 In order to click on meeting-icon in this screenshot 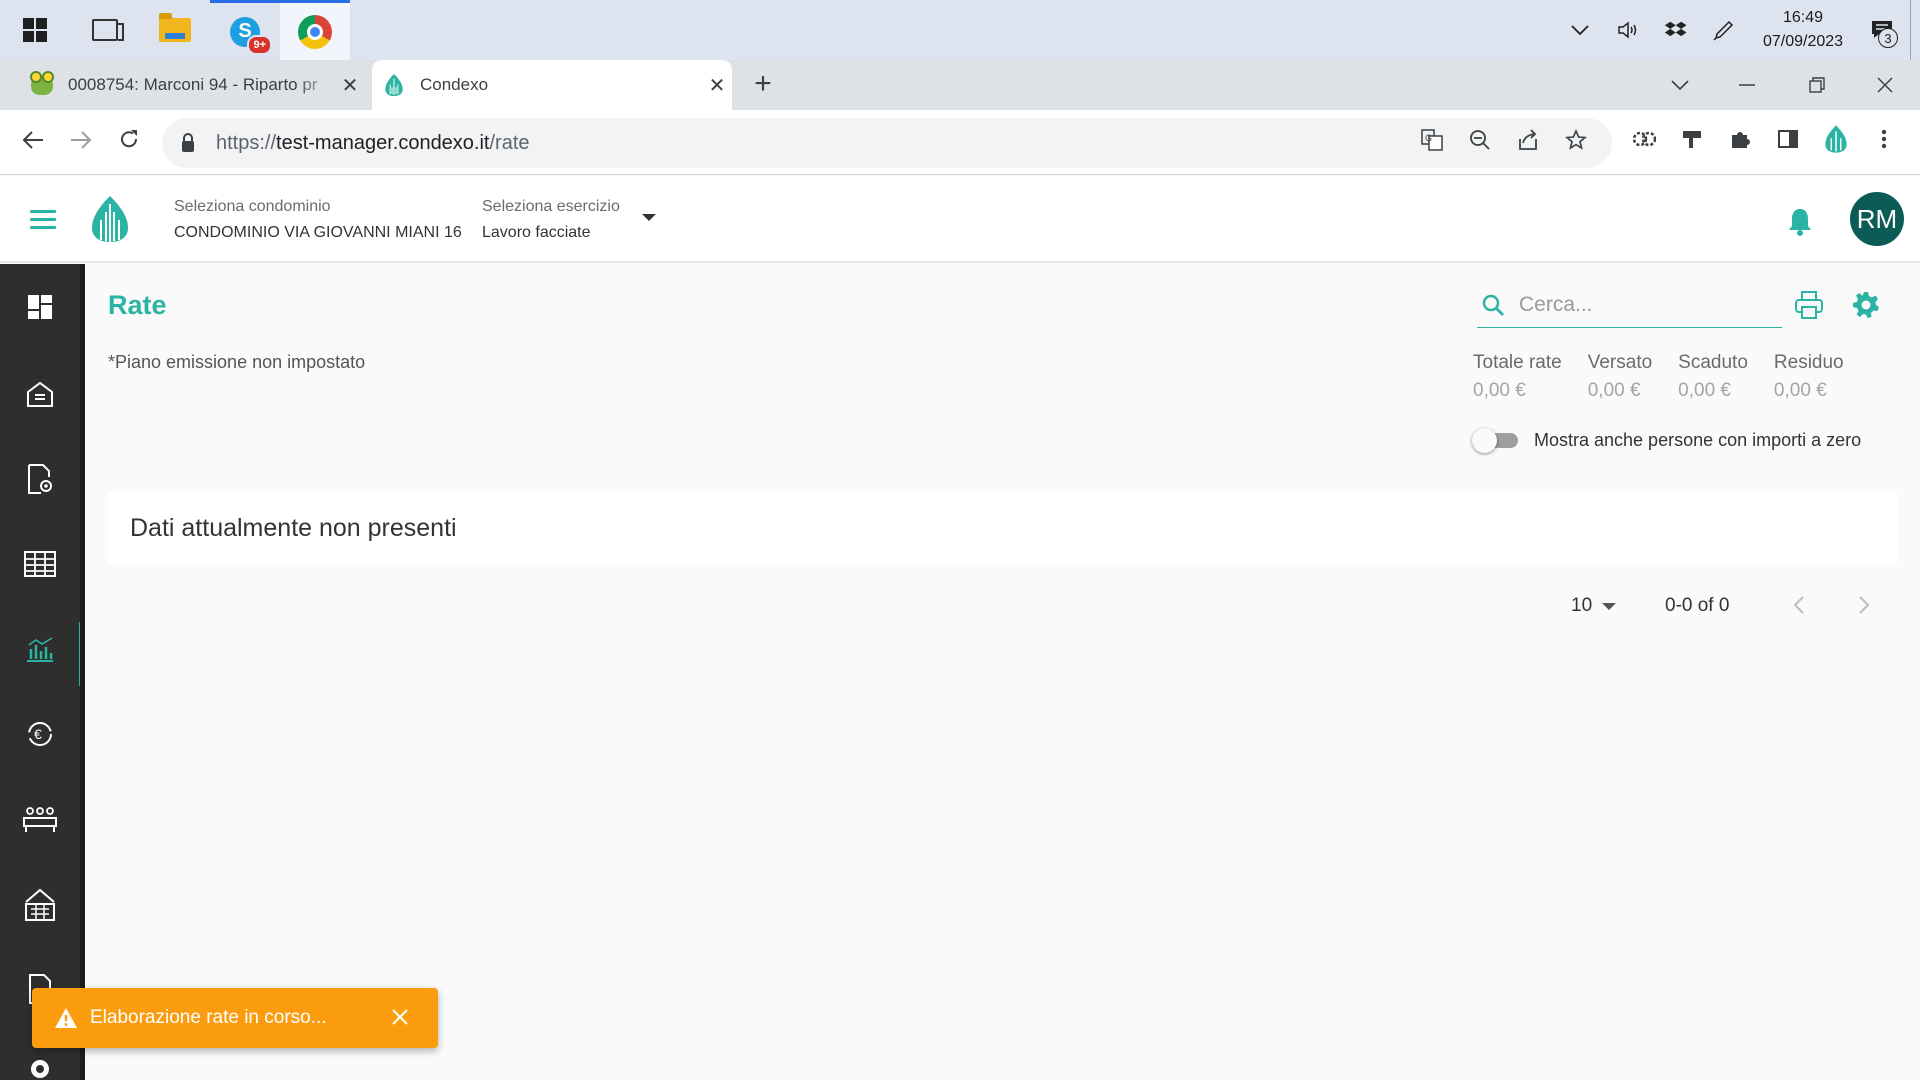, I will do `click(40, 819)`.